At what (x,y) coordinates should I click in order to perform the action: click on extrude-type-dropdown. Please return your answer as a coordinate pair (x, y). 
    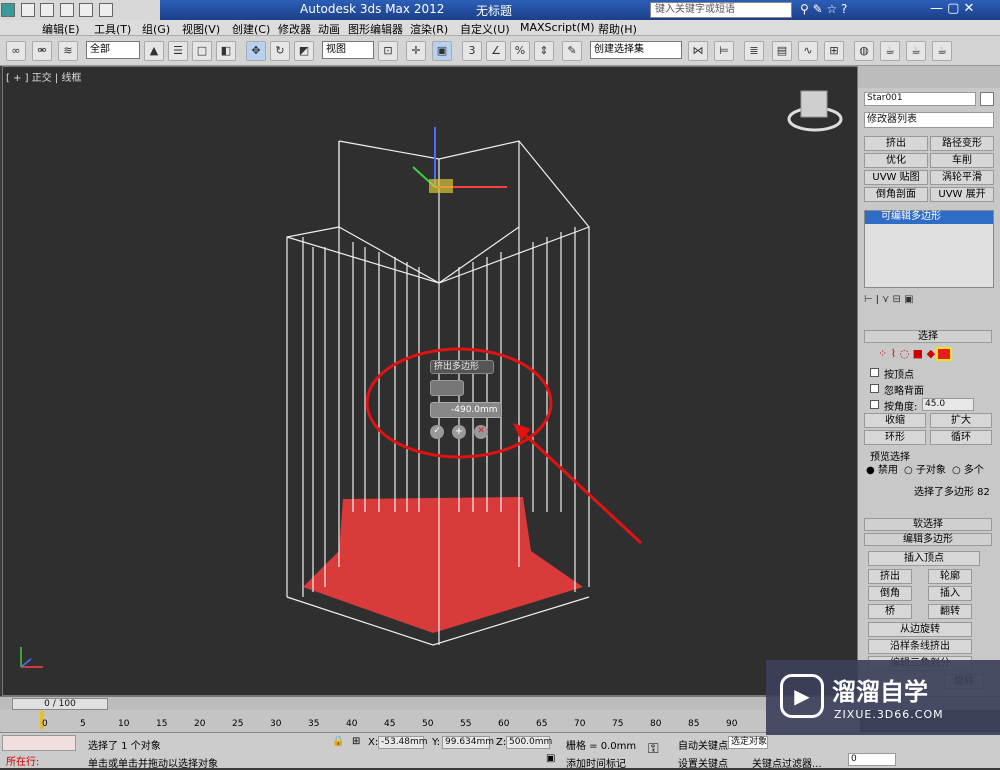
    Looking at the image, I should click on (447, 388).